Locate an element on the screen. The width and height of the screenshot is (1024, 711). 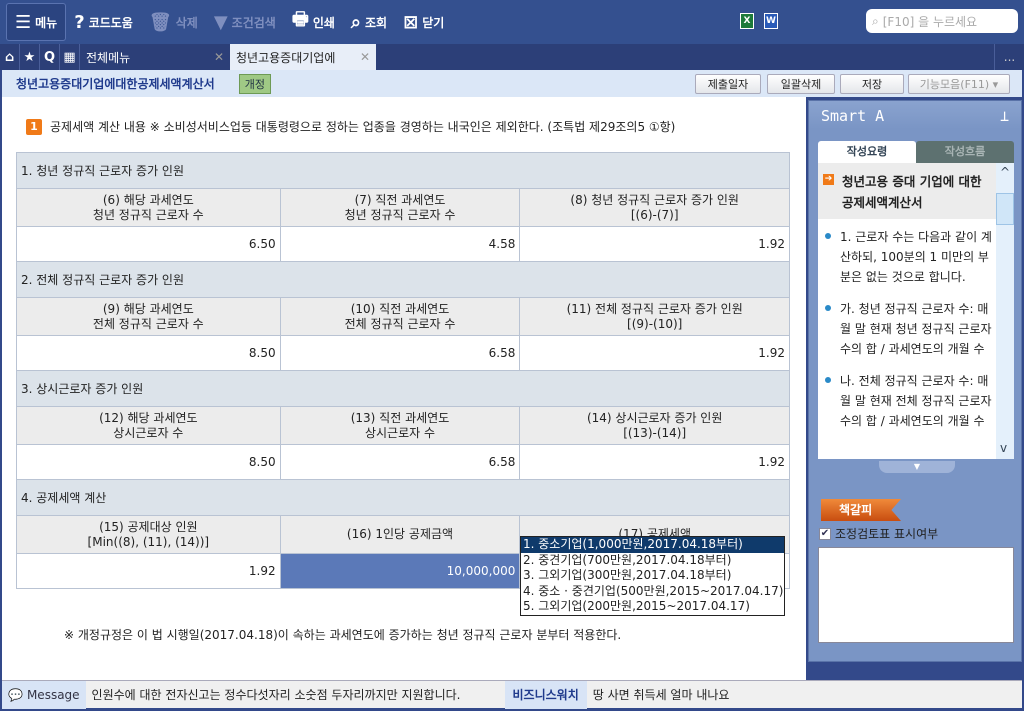
tab-all-menu: 전체메뉴 ✕ is located at coordinates (155, 57).